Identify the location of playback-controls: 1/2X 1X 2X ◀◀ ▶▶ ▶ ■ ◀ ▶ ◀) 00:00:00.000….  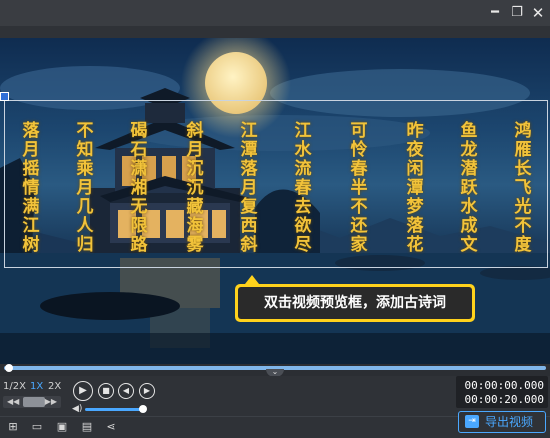
(275, 396).